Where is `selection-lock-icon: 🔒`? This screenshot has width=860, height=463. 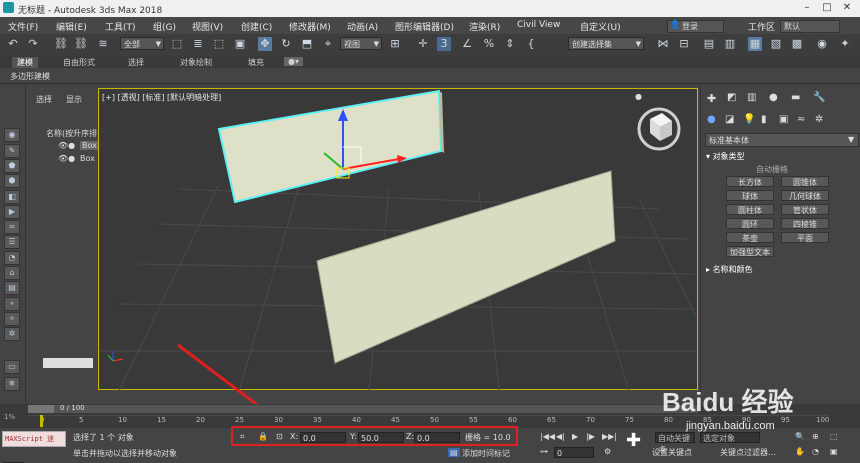 selection-lock-icon: 🔒 is located at coordinates (263, 436).